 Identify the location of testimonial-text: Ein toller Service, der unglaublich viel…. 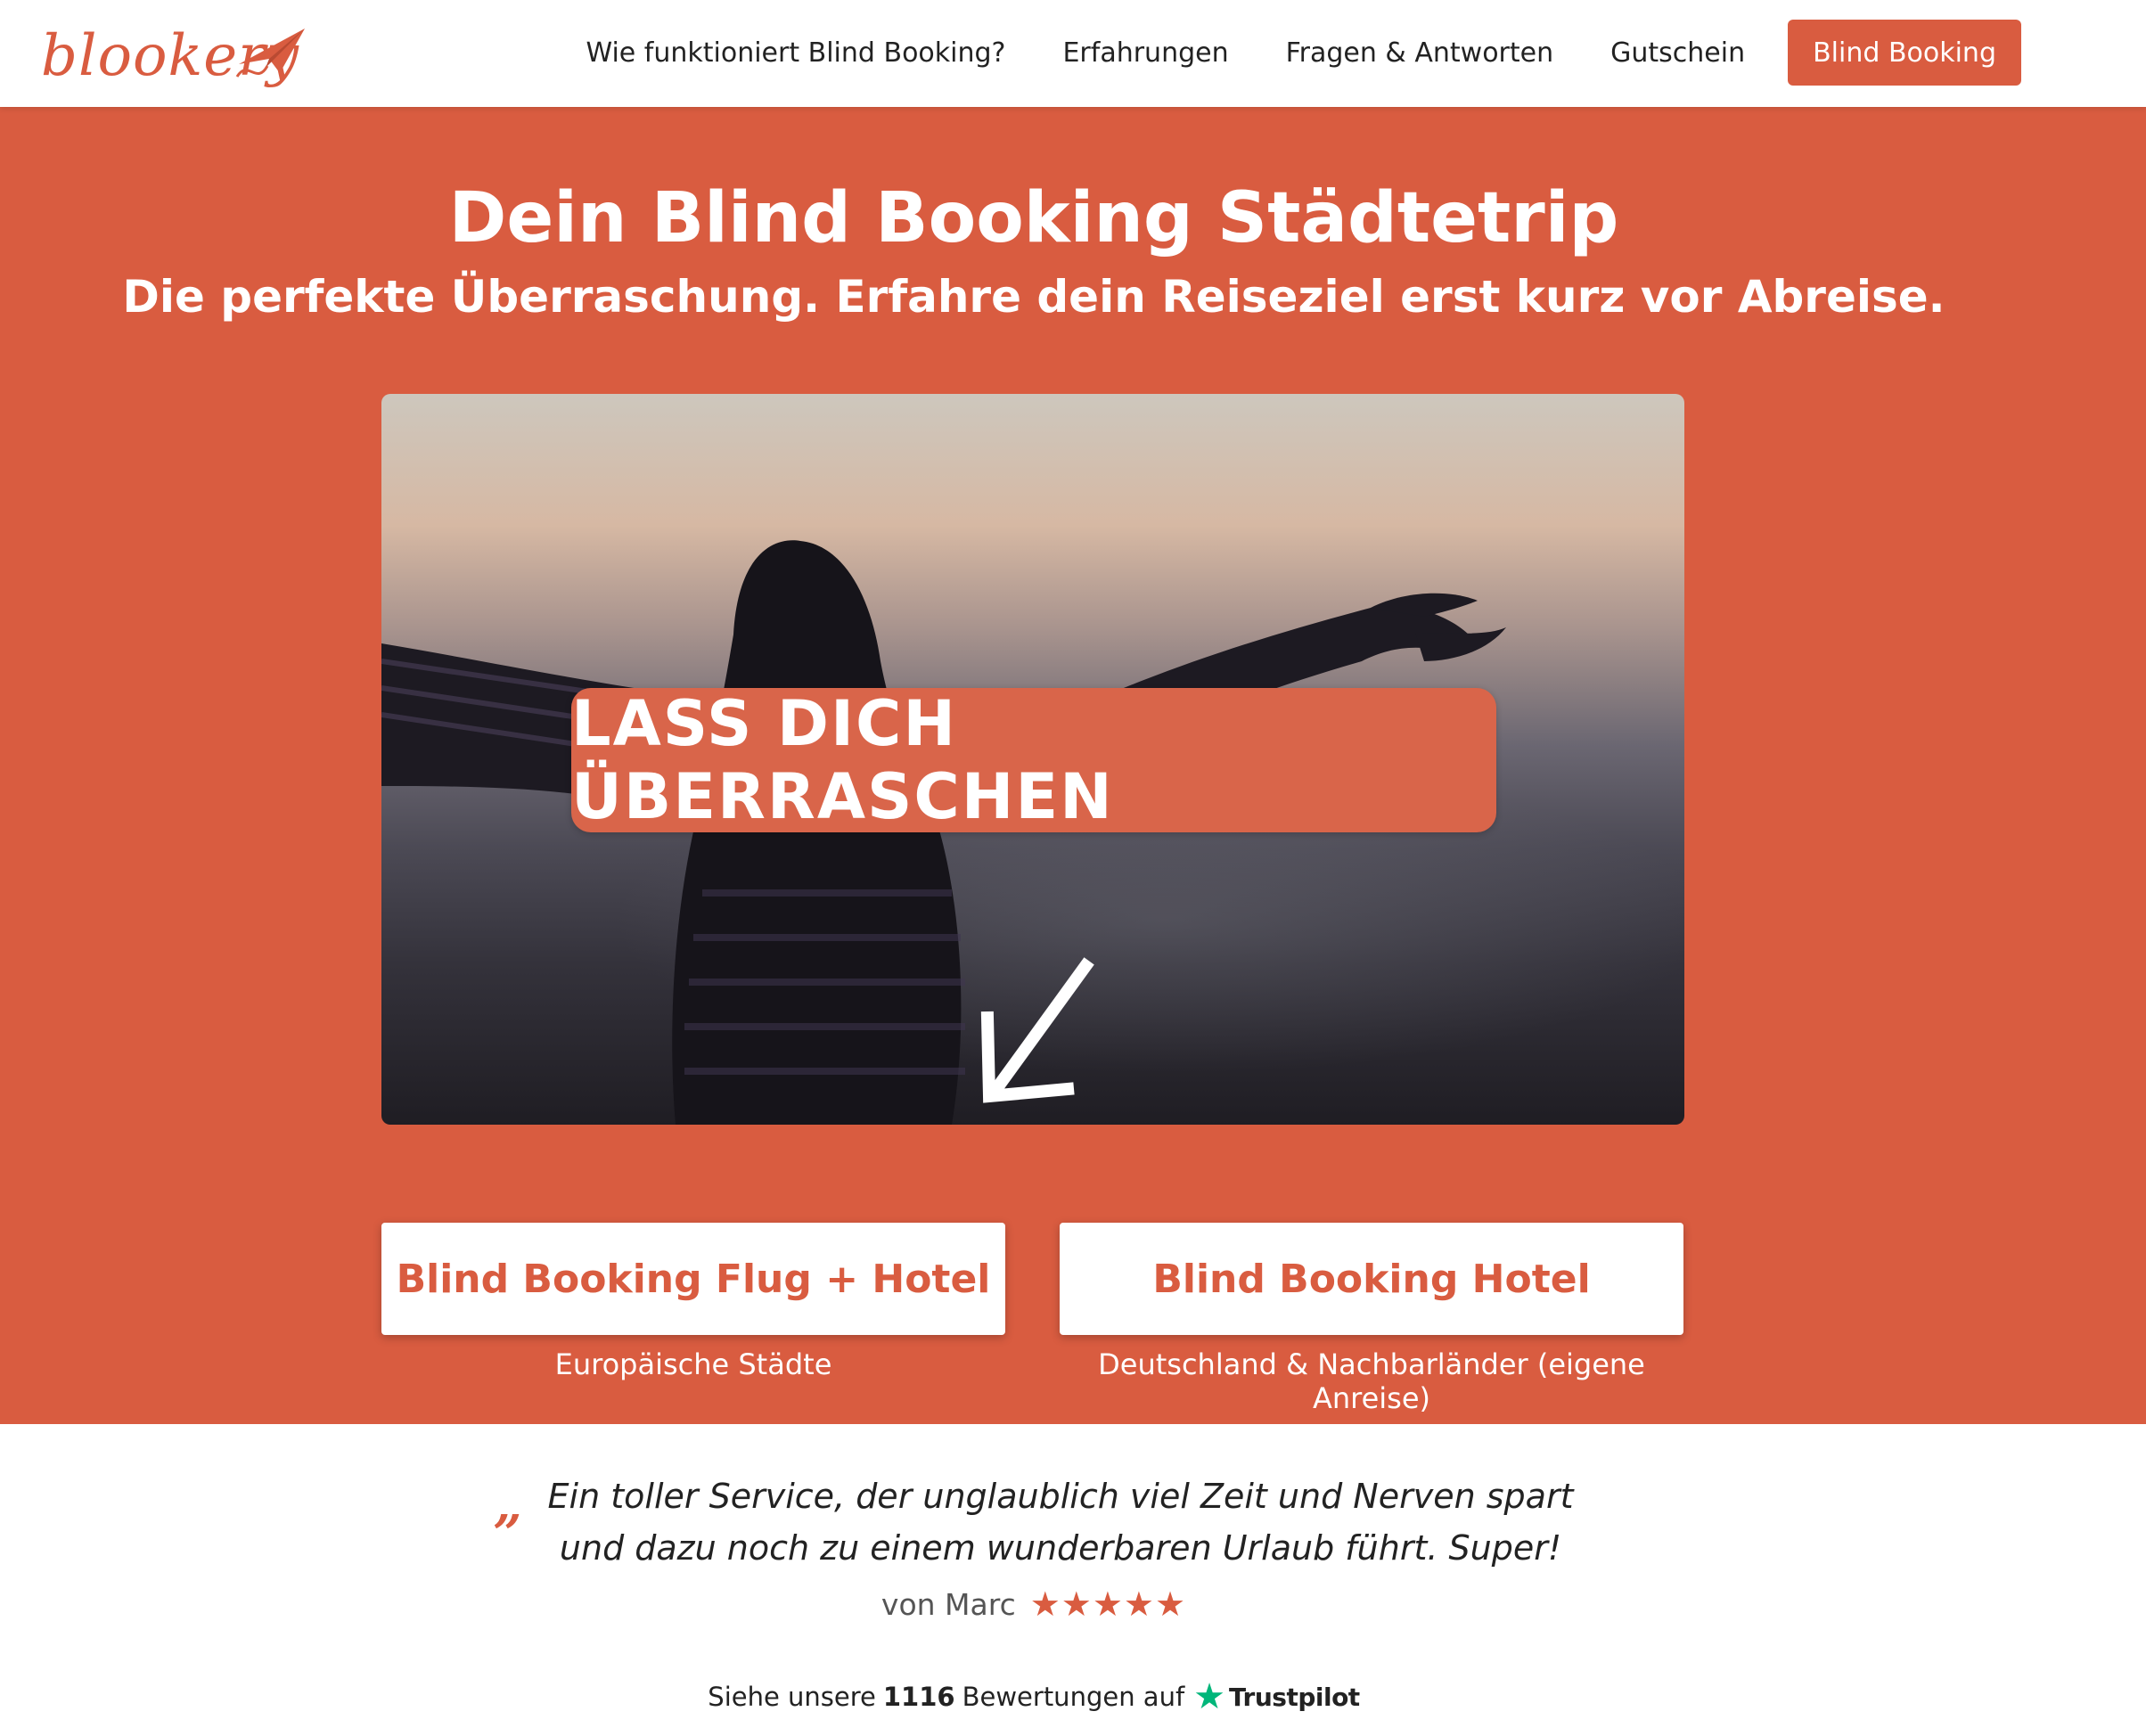
(1060, 1522).